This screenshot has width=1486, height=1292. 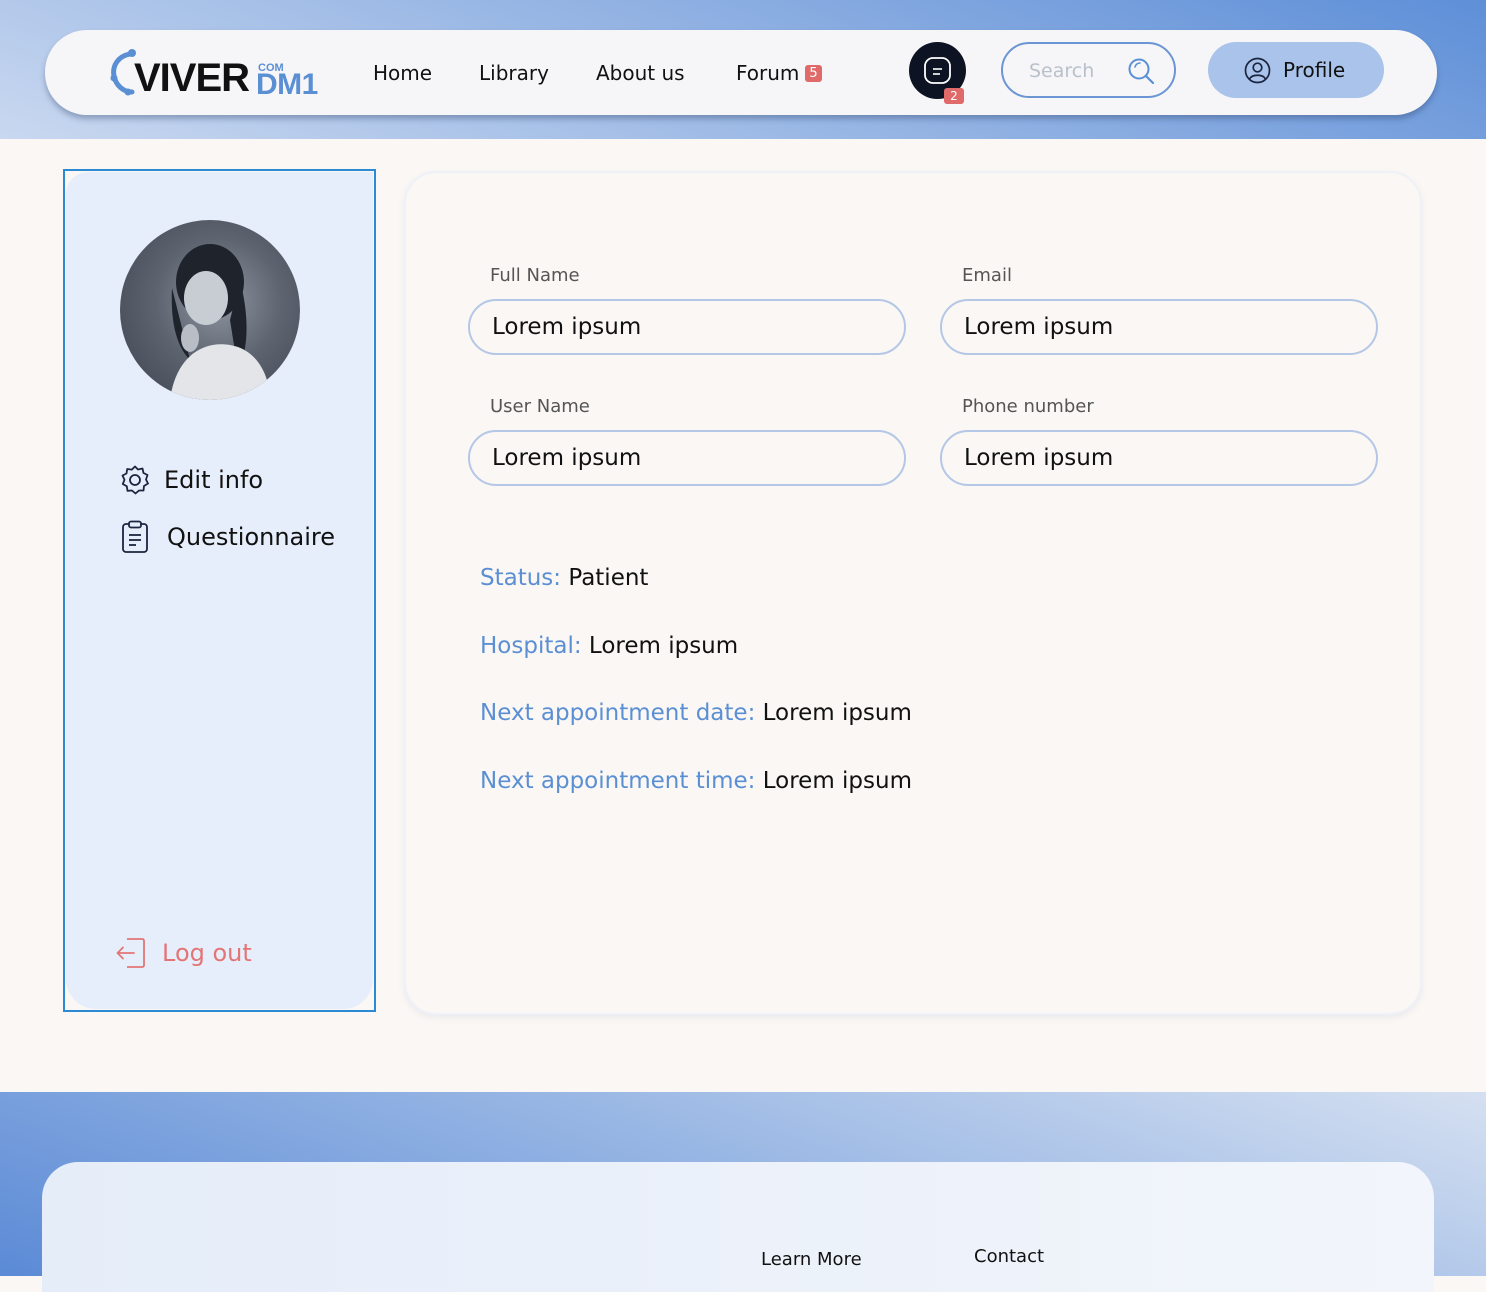 What do you see at coordinates (1009, 1257) in the screenshot?
I see `footer-contact: Contact` at bounding box center [1009, 1257].